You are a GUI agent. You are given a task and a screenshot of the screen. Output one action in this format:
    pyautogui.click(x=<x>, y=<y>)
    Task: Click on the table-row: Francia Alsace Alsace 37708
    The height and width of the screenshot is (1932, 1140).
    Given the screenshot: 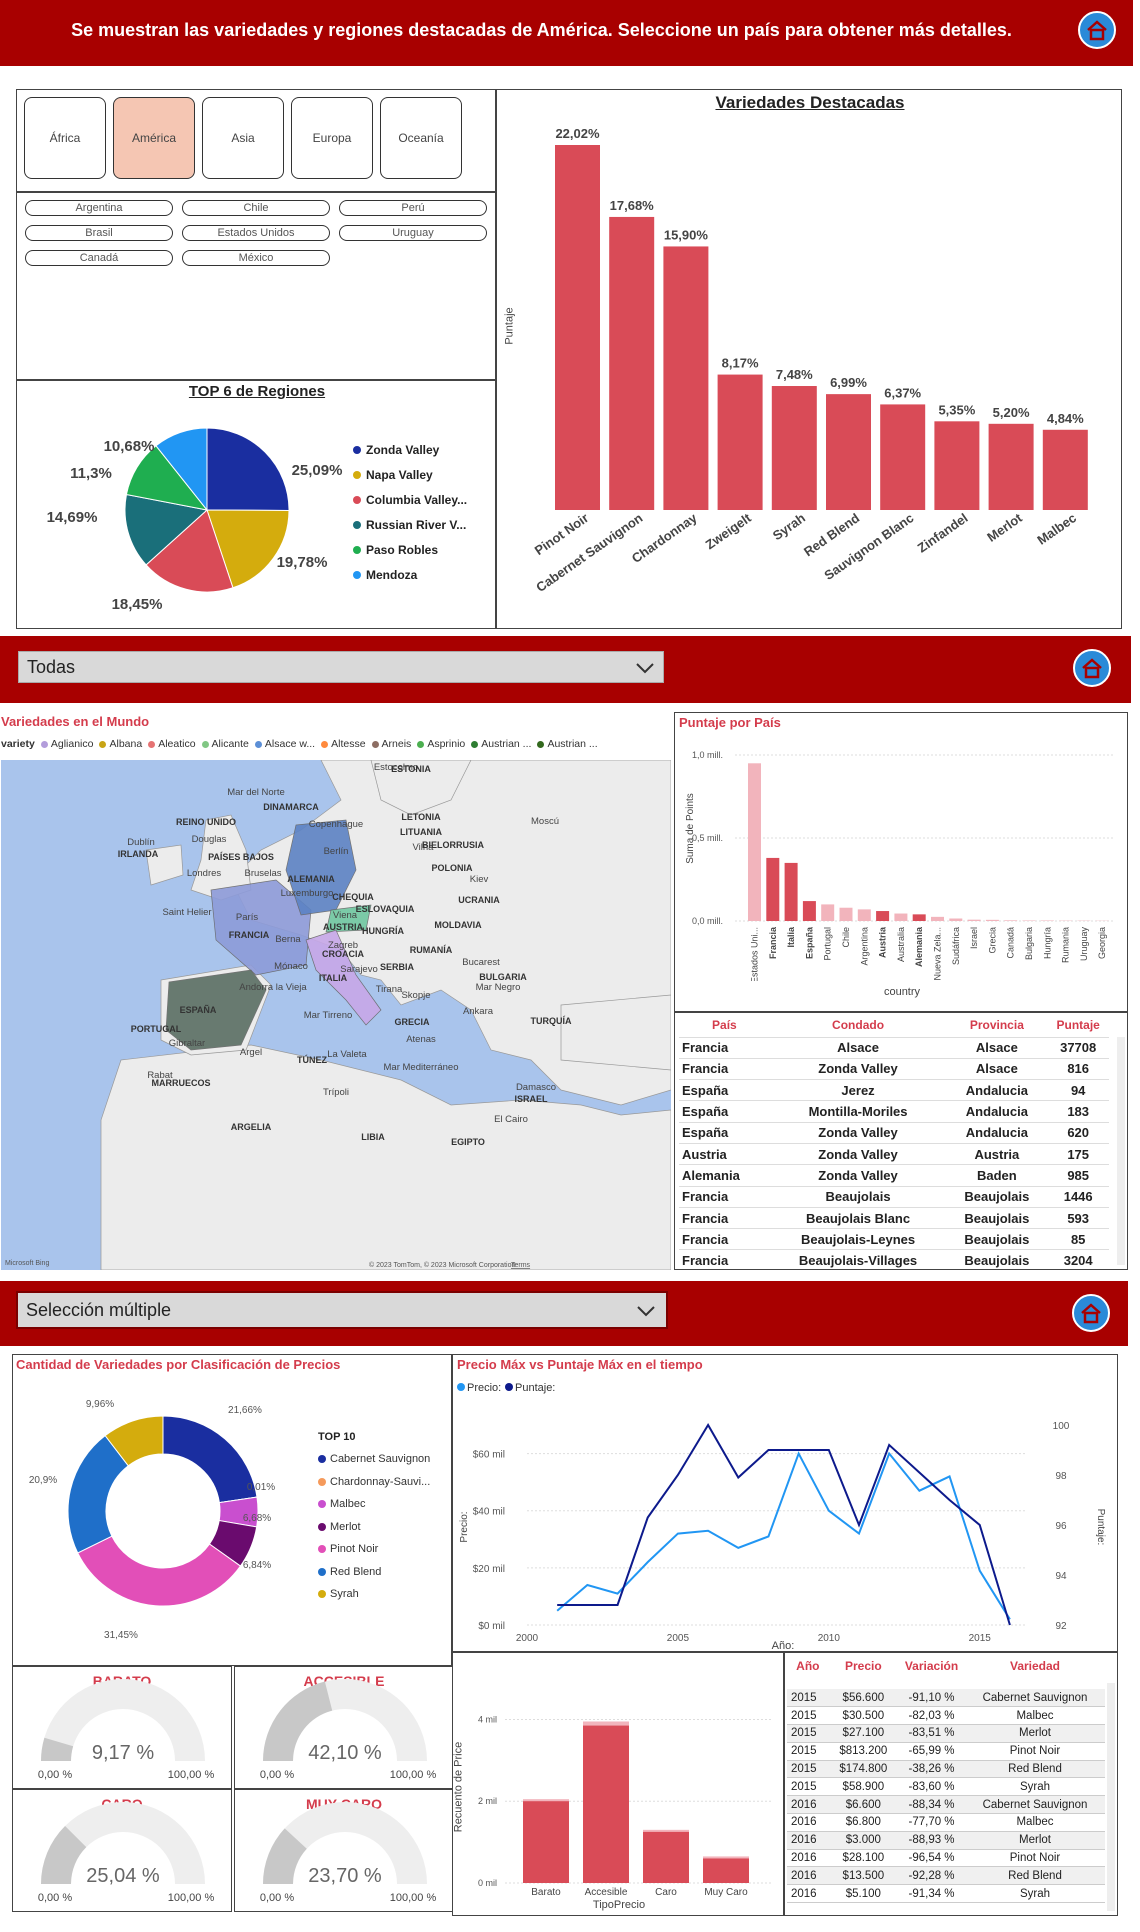 What is the action you would take?
    pyautogui.click(x=894, y=1047)
    